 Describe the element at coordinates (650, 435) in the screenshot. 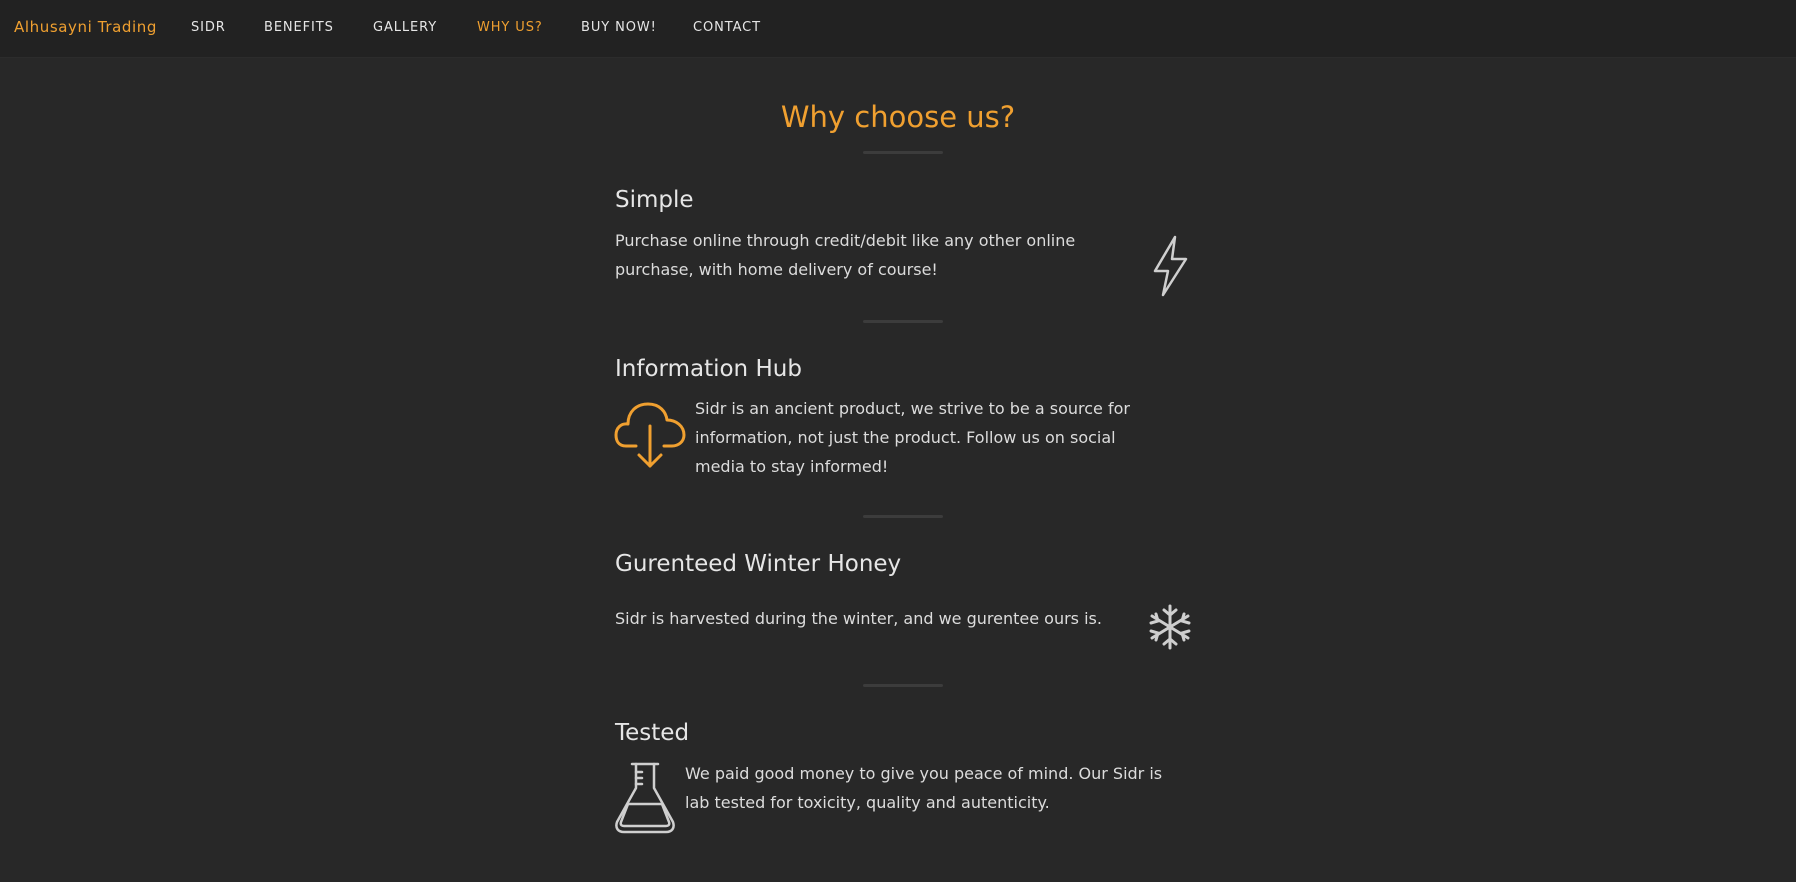

I see `cloud-download-icon` at that location.